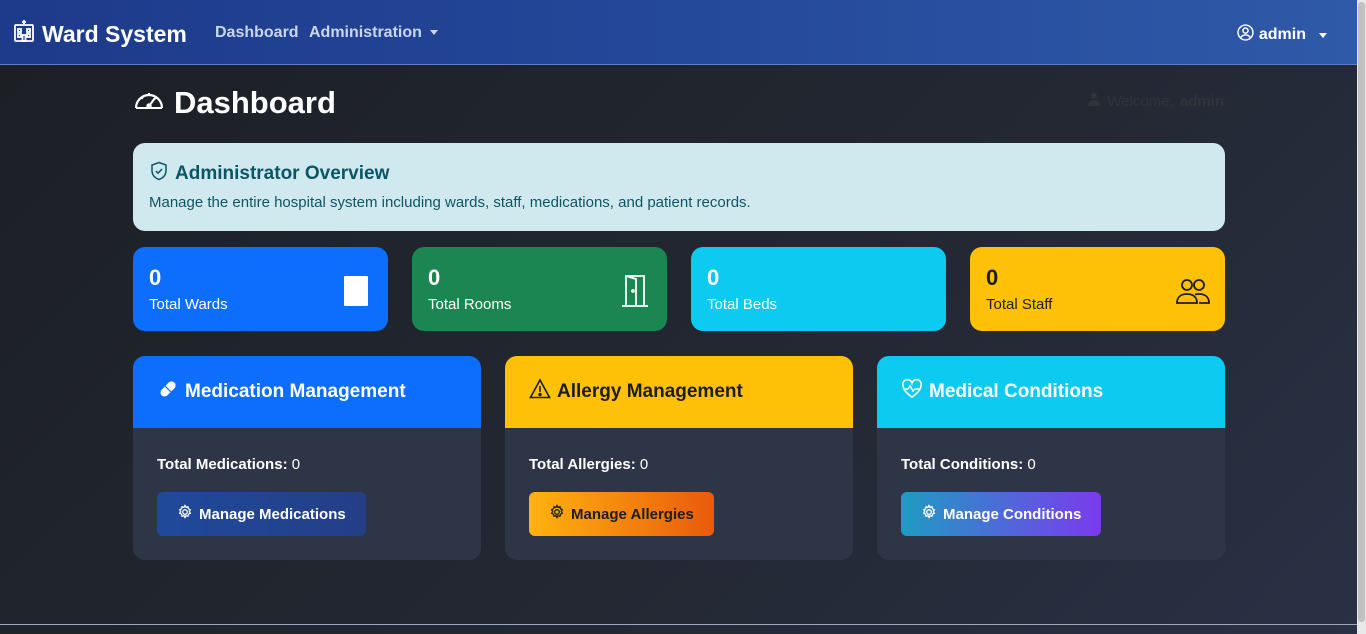  I want to click on conditions-count: Total Conditions: 0, so click(968, 464).